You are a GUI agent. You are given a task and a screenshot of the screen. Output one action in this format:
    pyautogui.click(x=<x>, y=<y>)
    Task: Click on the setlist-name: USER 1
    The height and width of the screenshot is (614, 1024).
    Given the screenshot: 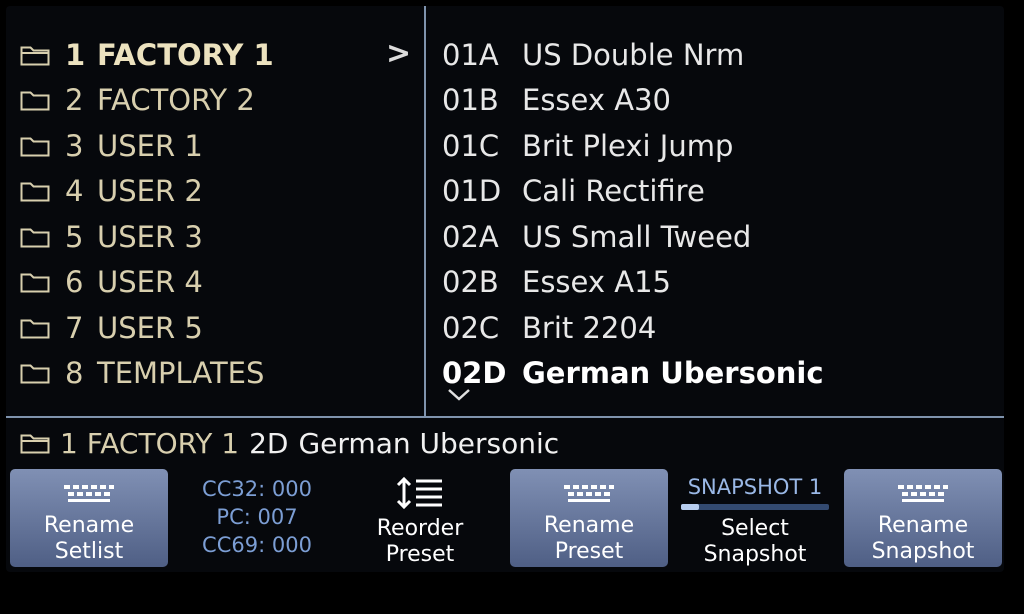 What is the action you would take?
    pyautogui.click(x=150, y=145)
    